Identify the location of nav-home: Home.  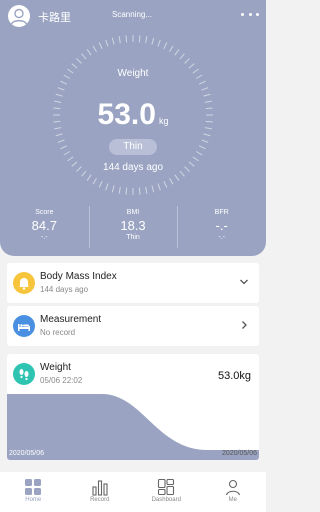
(33, 492).